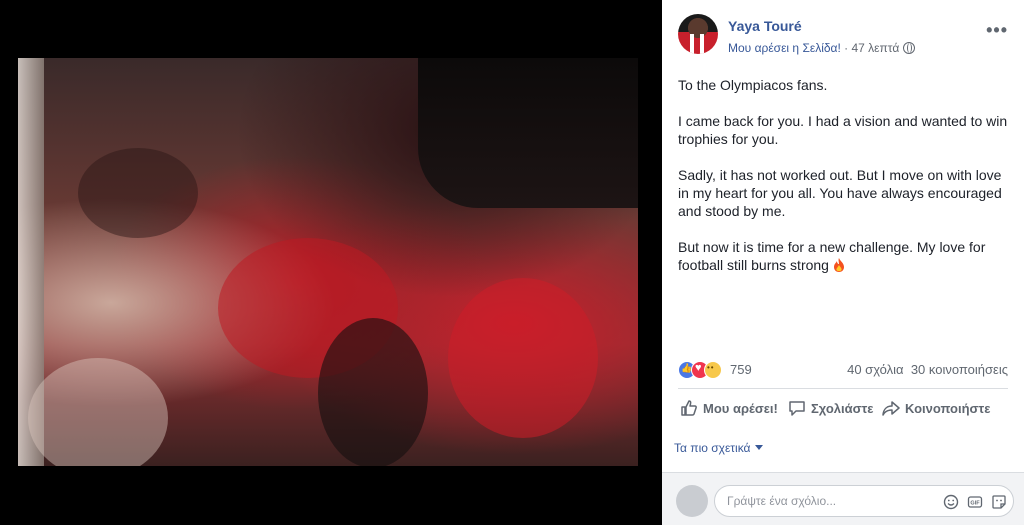 This screenshot has height=525, width=1024. Describe the element at coordinates (843, 388) in the screenshot. I see `divider` at that location.